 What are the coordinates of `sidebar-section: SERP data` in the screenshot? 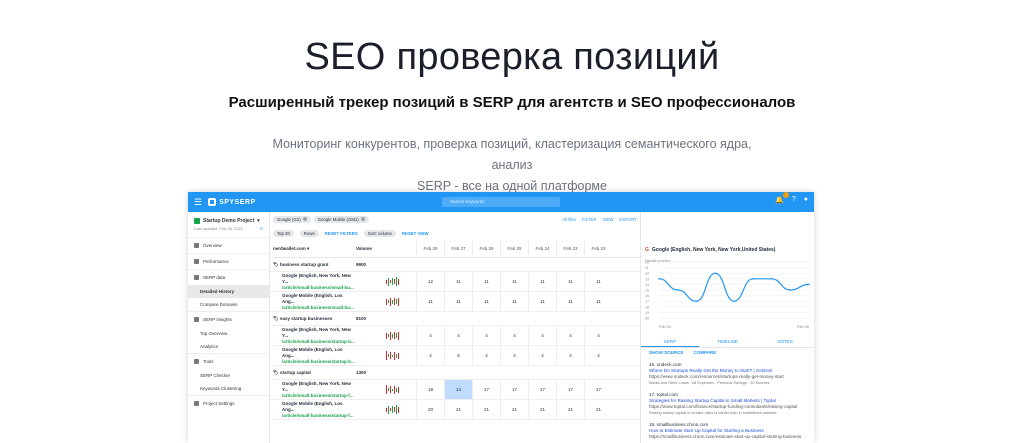 It's located at (228, 277).